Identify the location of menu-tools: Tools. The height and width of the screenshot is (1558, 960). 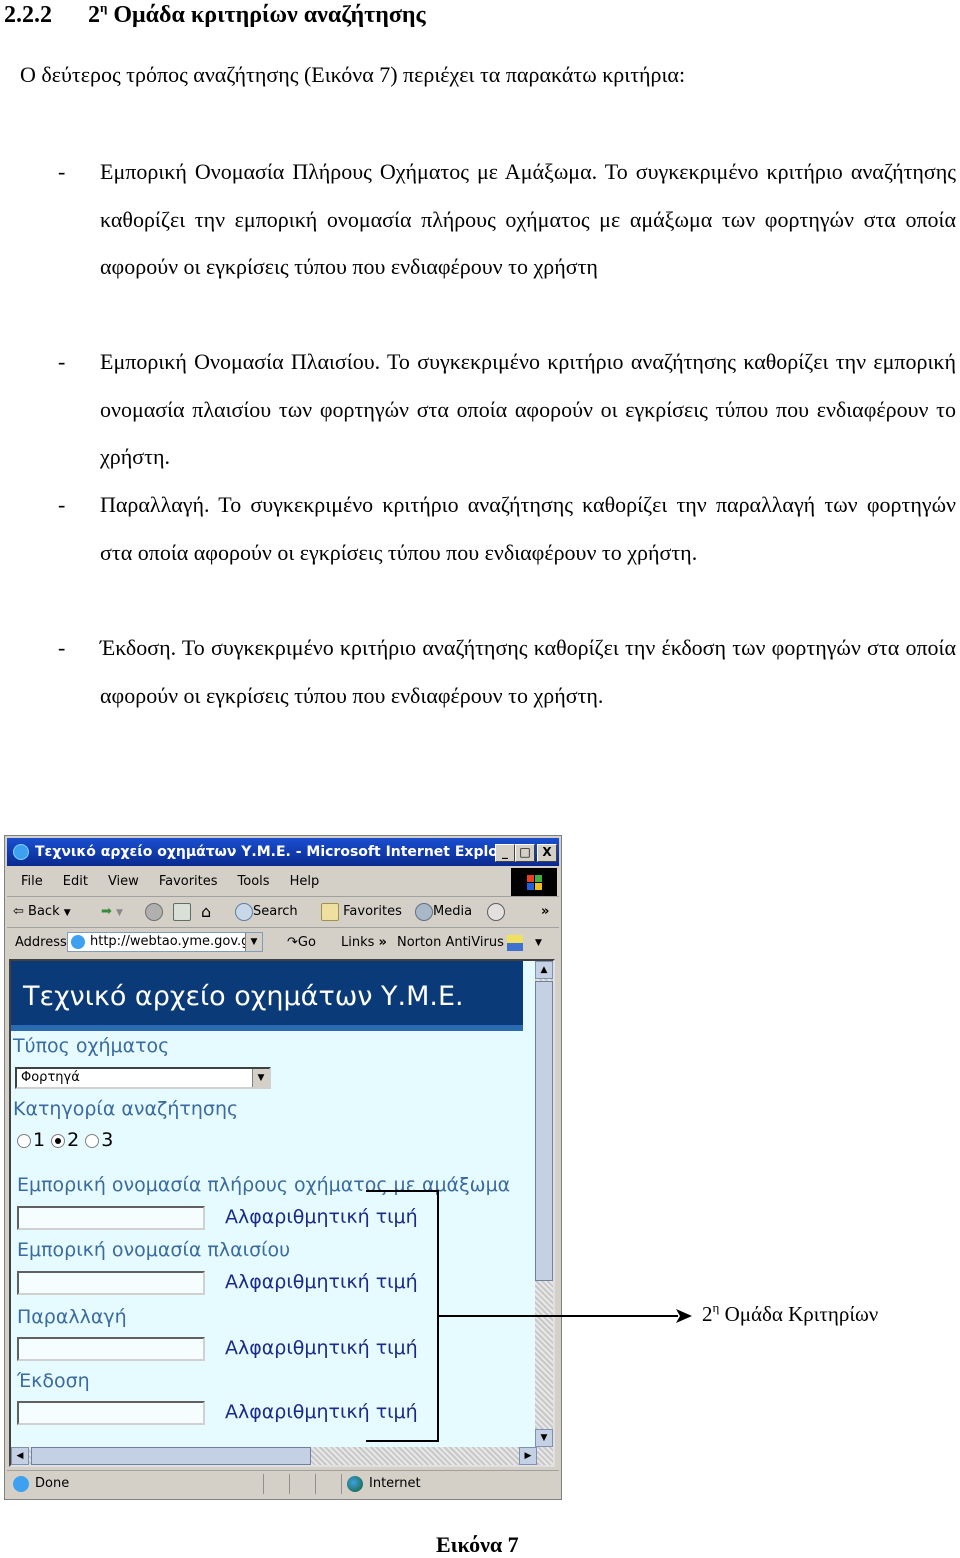
(254, 881).